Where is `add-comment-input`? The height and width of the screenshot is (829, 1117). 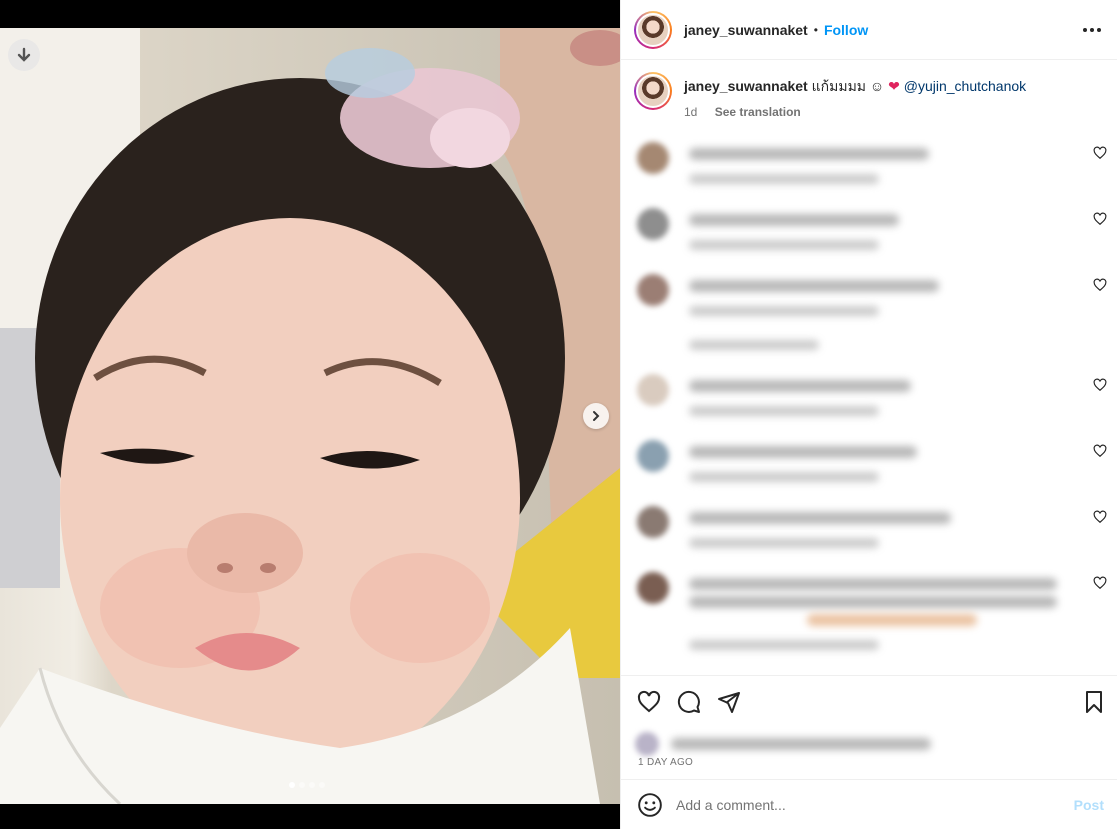 add-comment-input is located at coordinates (866, 804).